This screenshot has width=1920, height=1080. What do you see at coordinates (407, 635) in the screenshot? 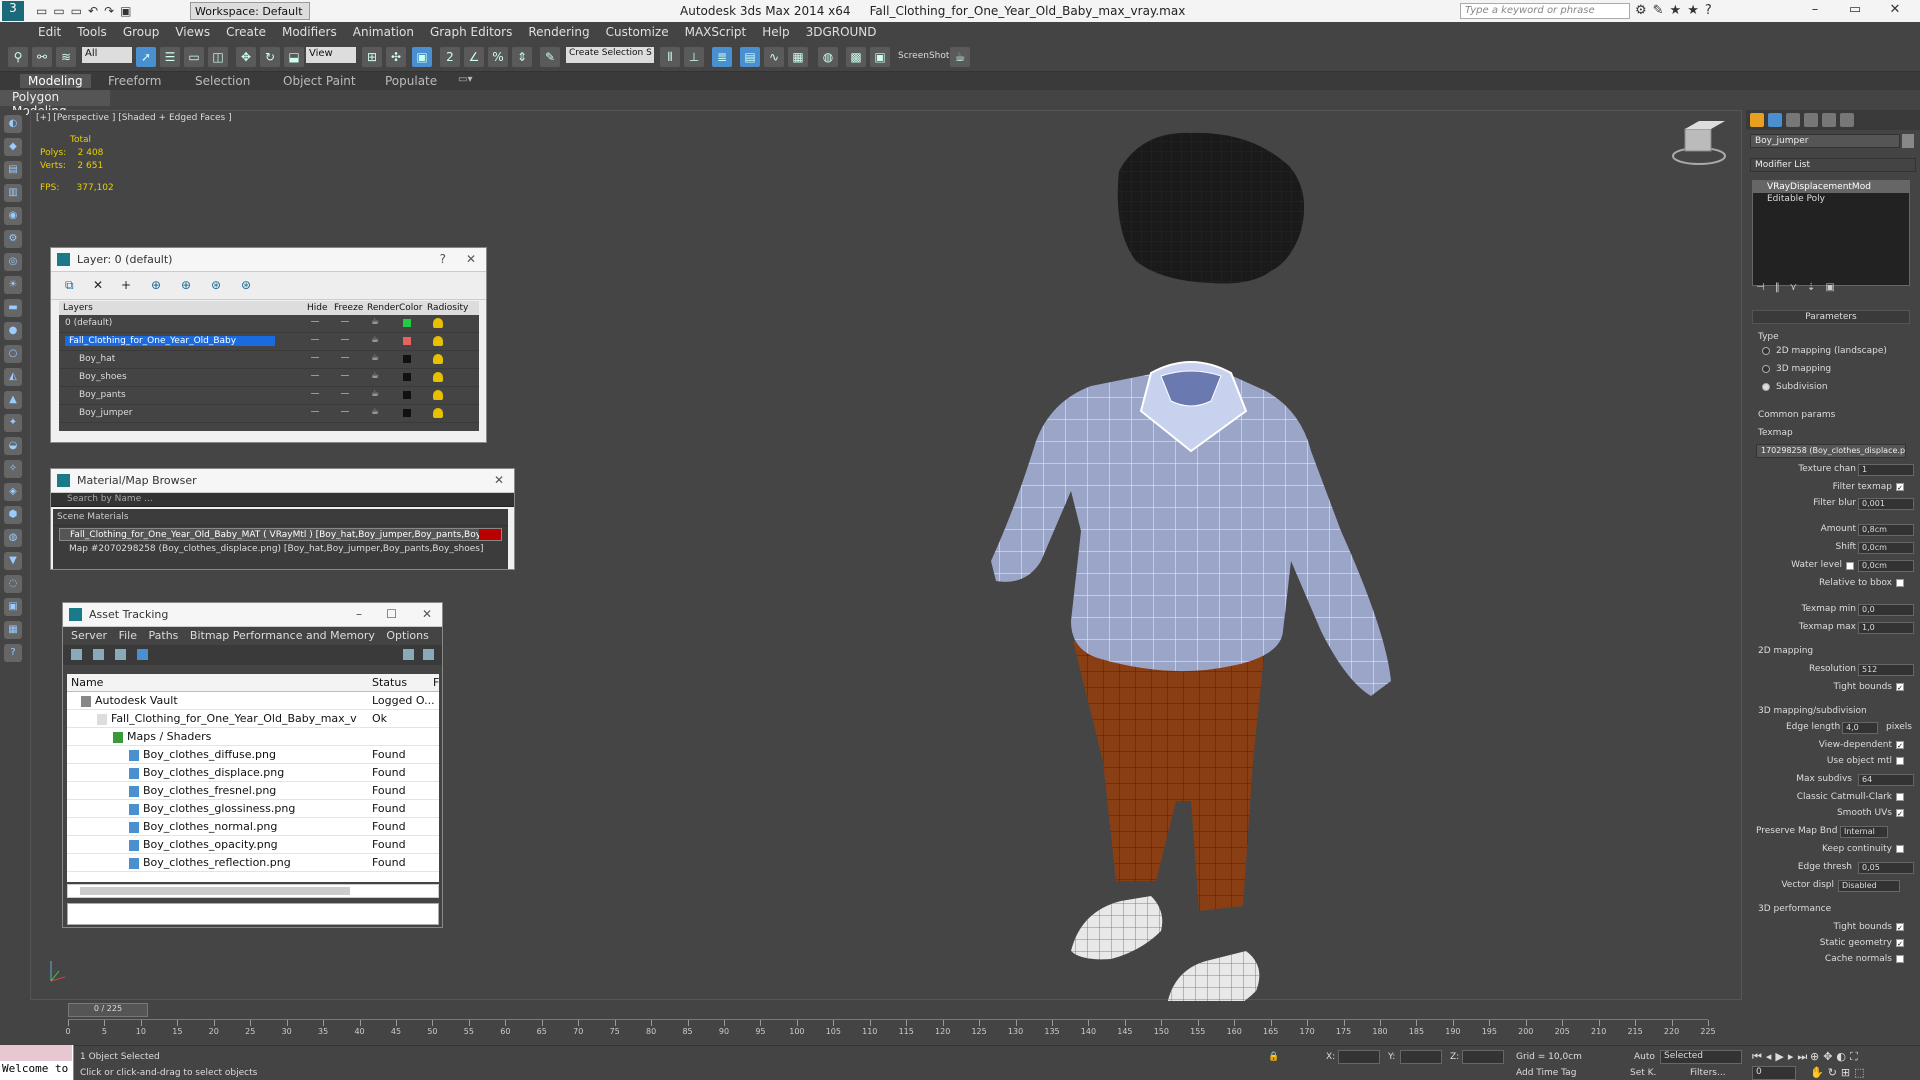
I see `asset-menu-options: Options` at bounding box center [407, 635].